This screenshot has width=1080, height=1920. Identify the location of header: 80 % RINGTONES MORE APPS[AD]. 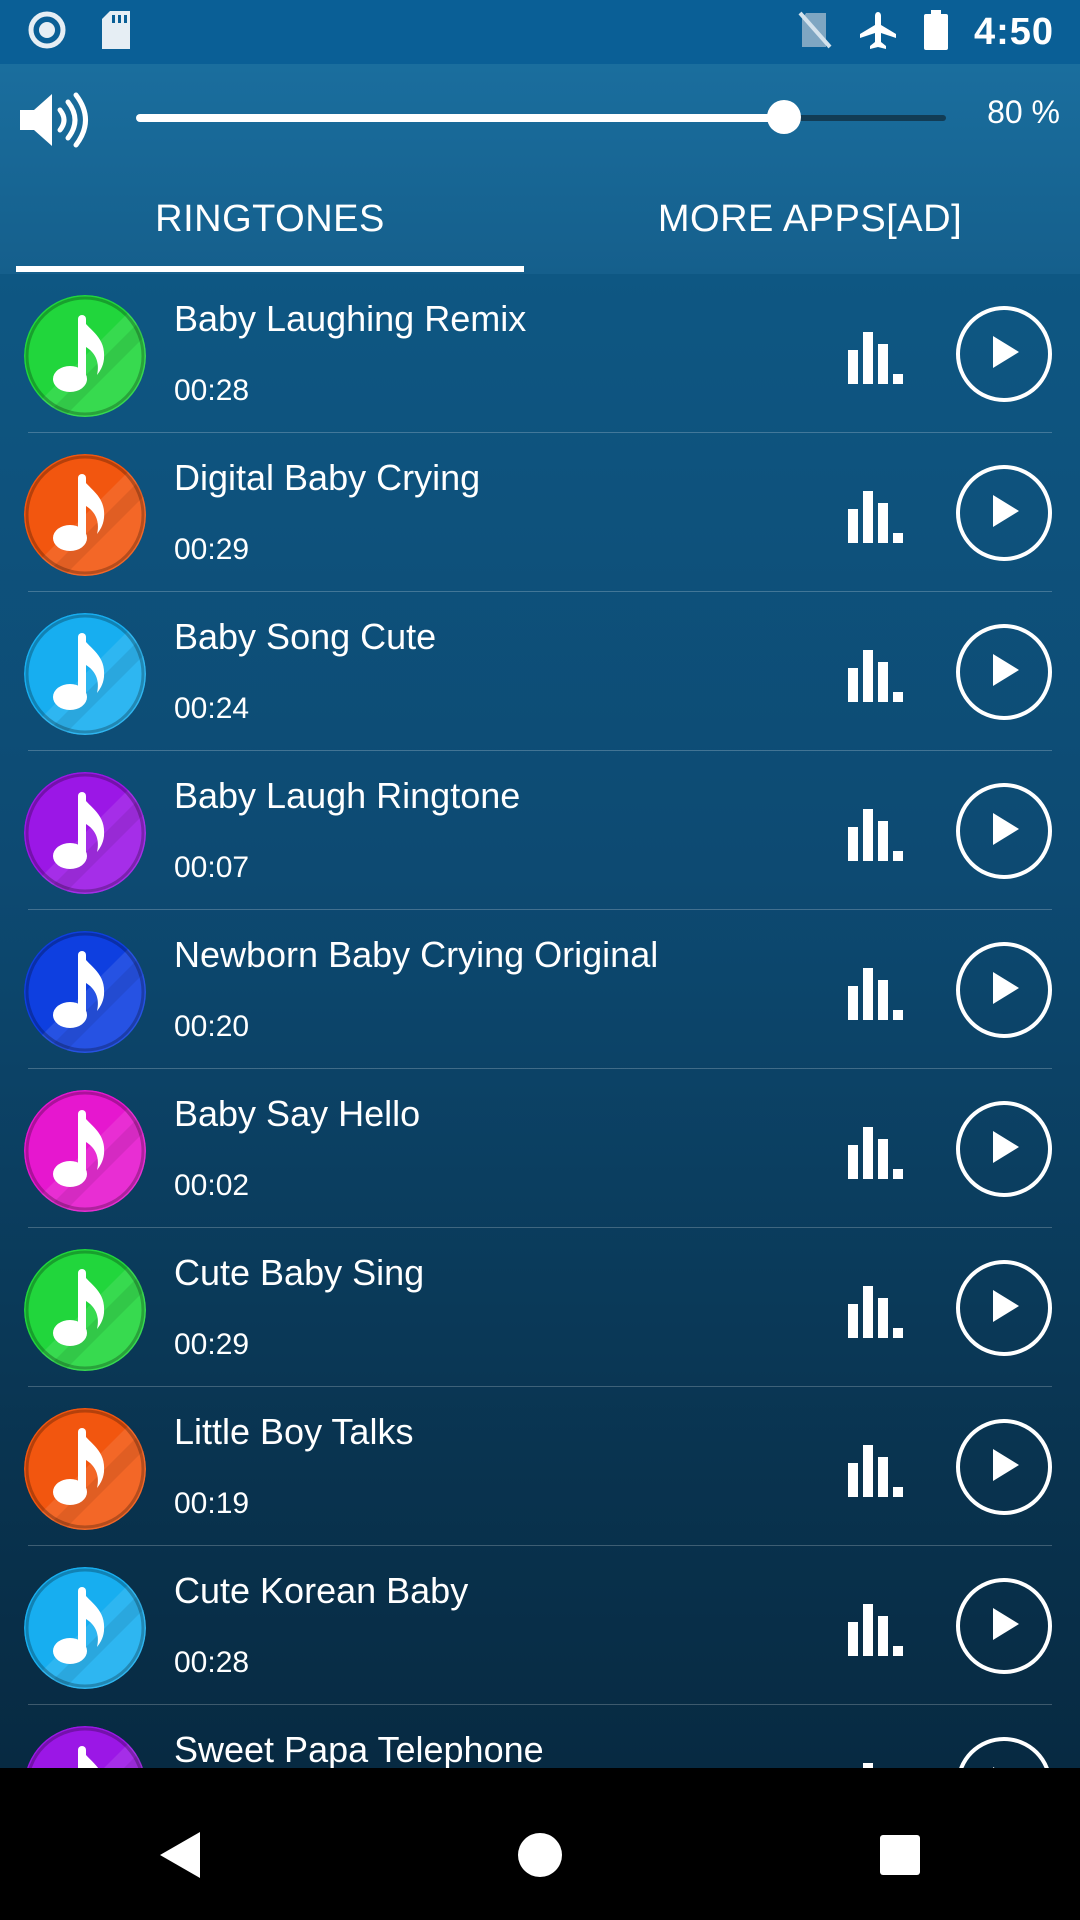
(540, 169).